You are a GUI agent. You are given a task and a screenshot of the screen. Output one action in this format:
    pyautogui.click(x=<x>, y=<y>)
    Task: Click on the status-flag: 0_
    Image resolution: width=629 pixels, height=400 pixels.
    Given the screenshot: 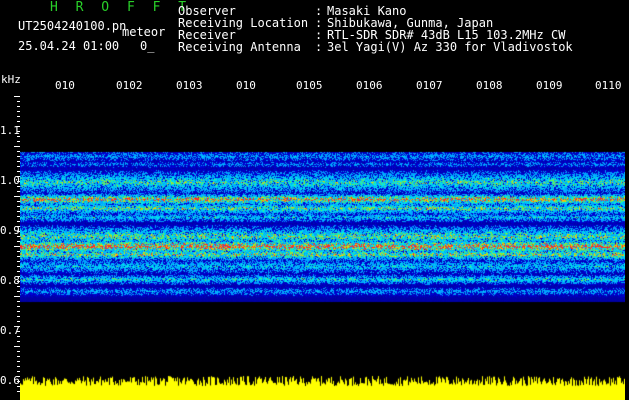 What is the action you would take?
    pyautogui.click(x=147, y=46)
    